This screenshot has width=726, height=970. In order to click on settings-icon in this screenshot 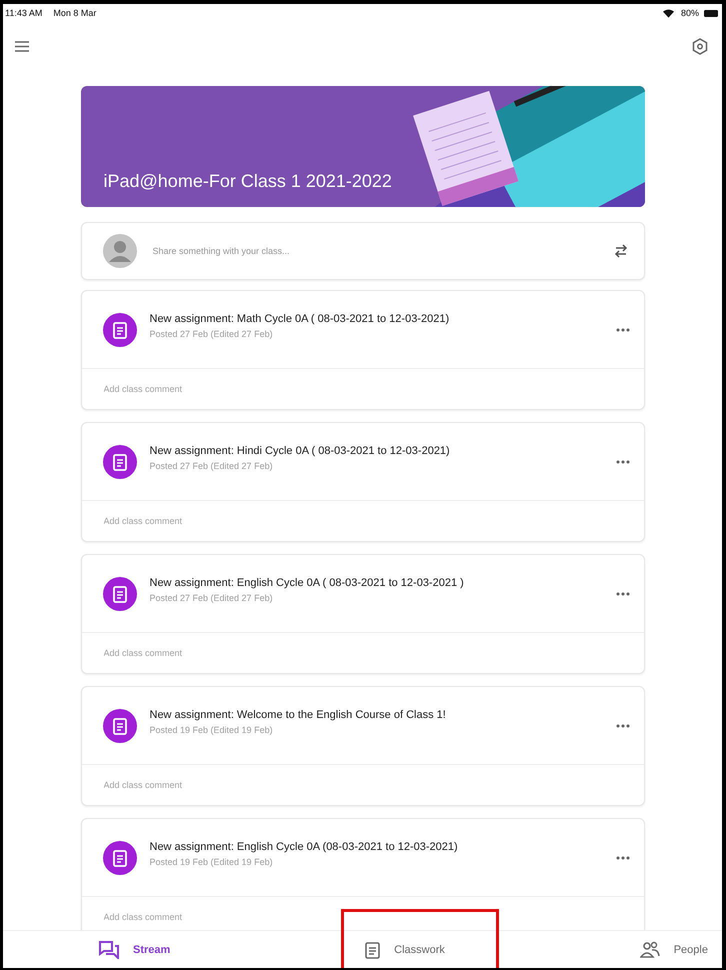, I will do `click(700, 46)`.